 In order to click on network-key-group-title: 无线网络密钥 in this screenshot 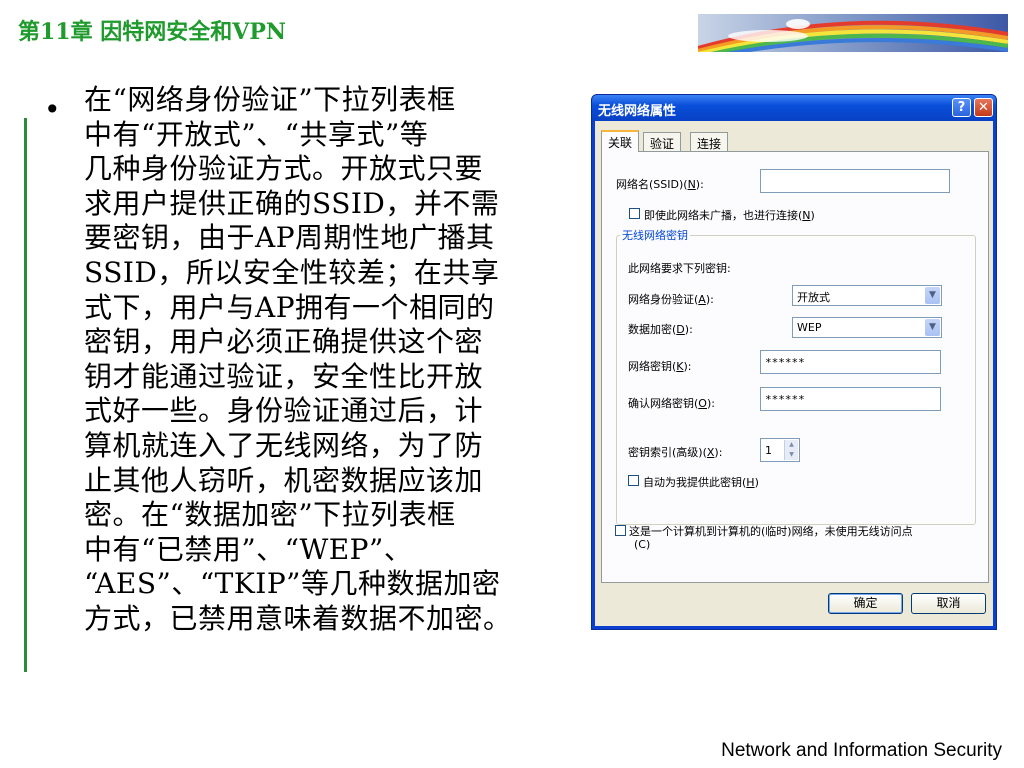, I will do `click(655, 235)`.